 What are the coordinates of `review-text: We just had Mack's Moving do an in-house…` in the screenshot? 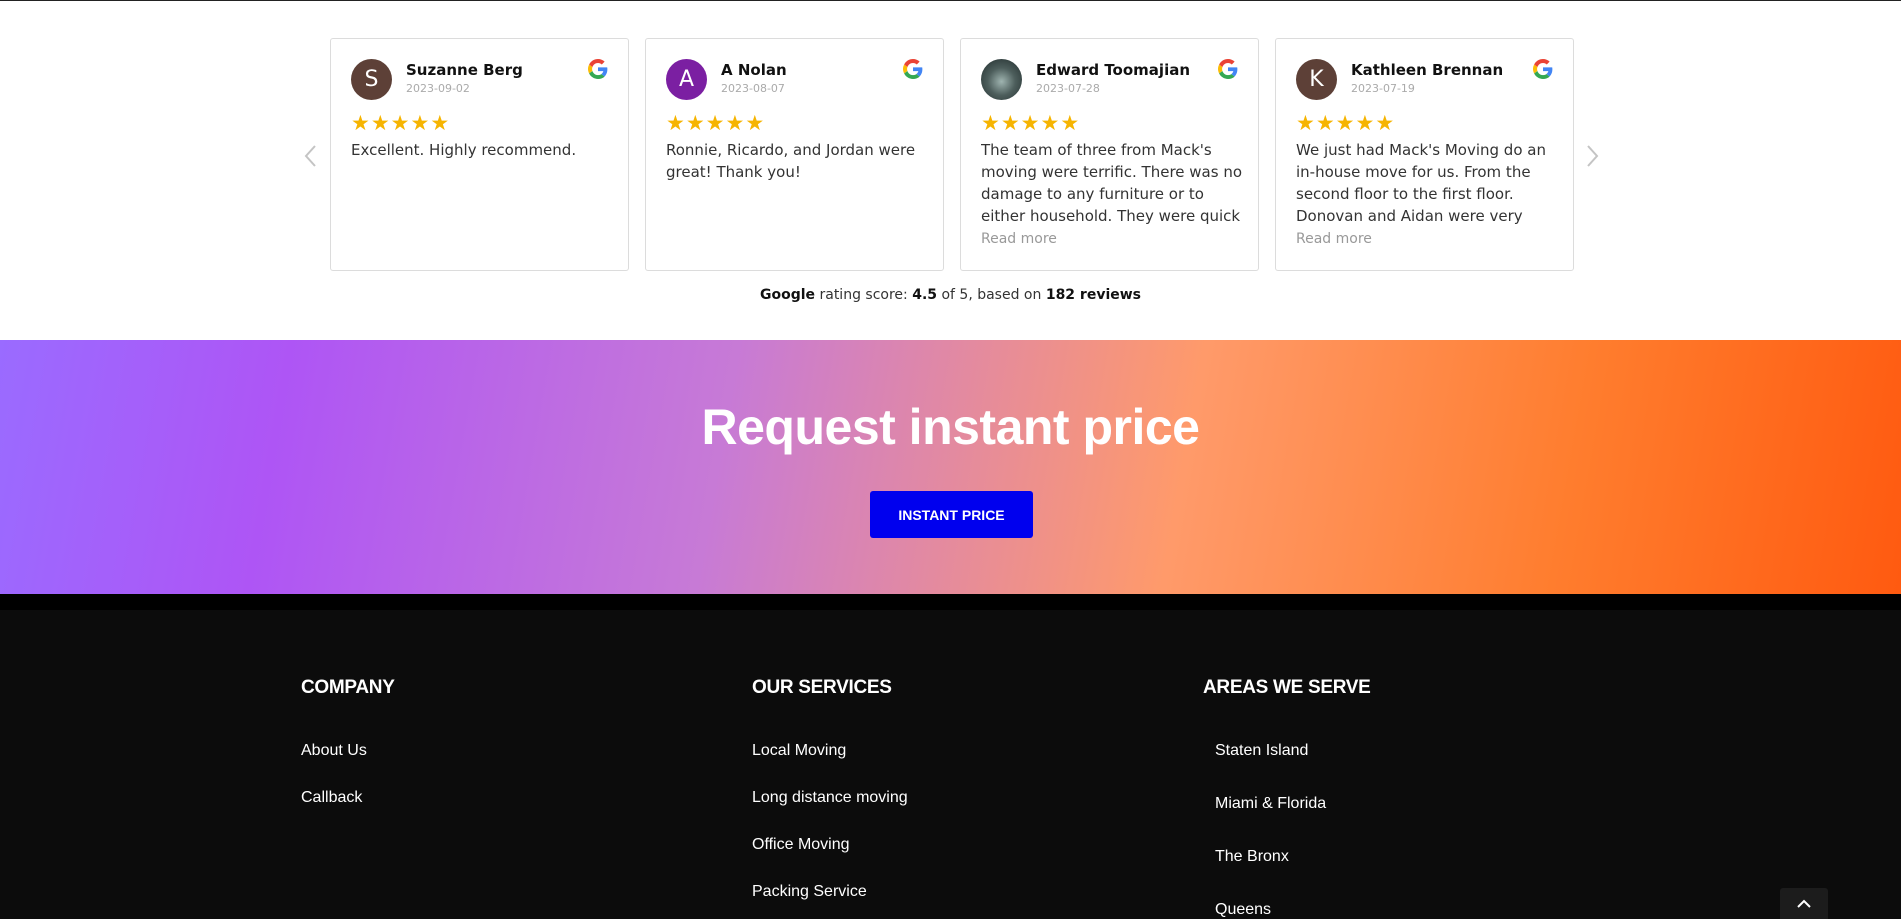 It's located at (1421, 183).